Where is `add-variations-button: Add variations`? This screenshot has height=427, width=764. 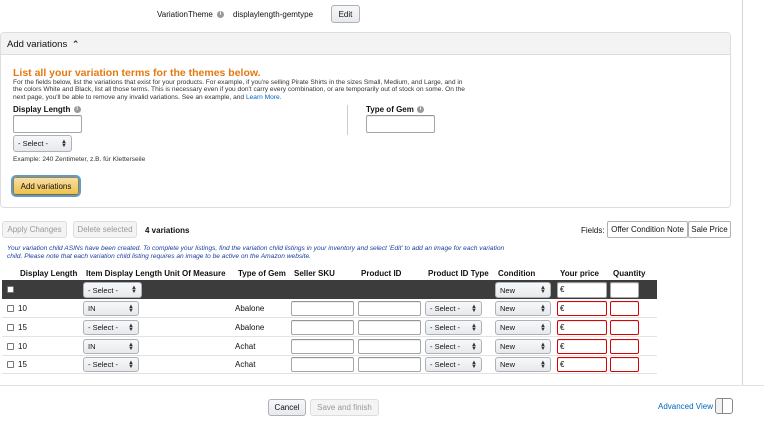 add-variations-button: Add variations is located at coordinates (46, 186).